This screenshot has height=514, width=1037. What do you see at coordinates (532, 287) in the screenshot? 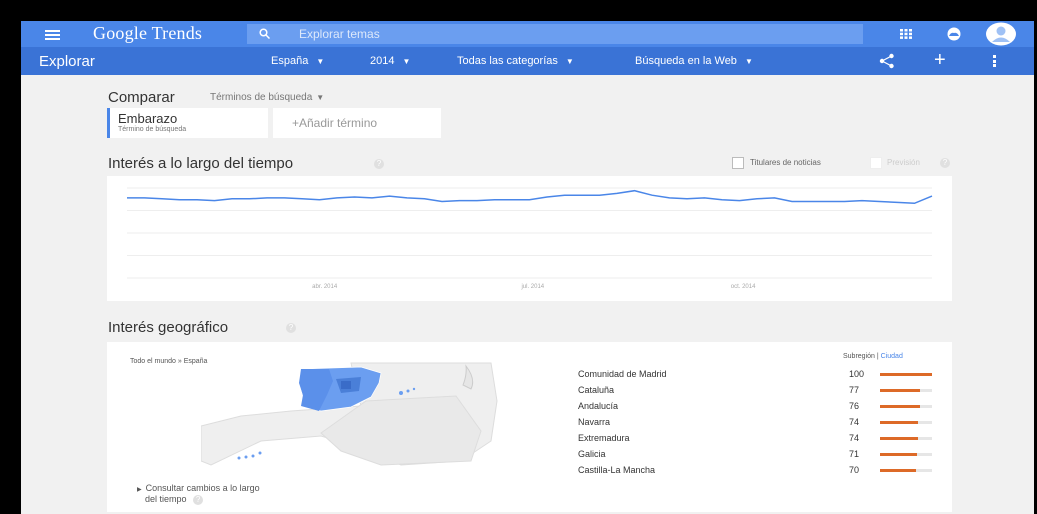
I see `x-tick-label: jul. 2014` at bounding box center [532, 287].